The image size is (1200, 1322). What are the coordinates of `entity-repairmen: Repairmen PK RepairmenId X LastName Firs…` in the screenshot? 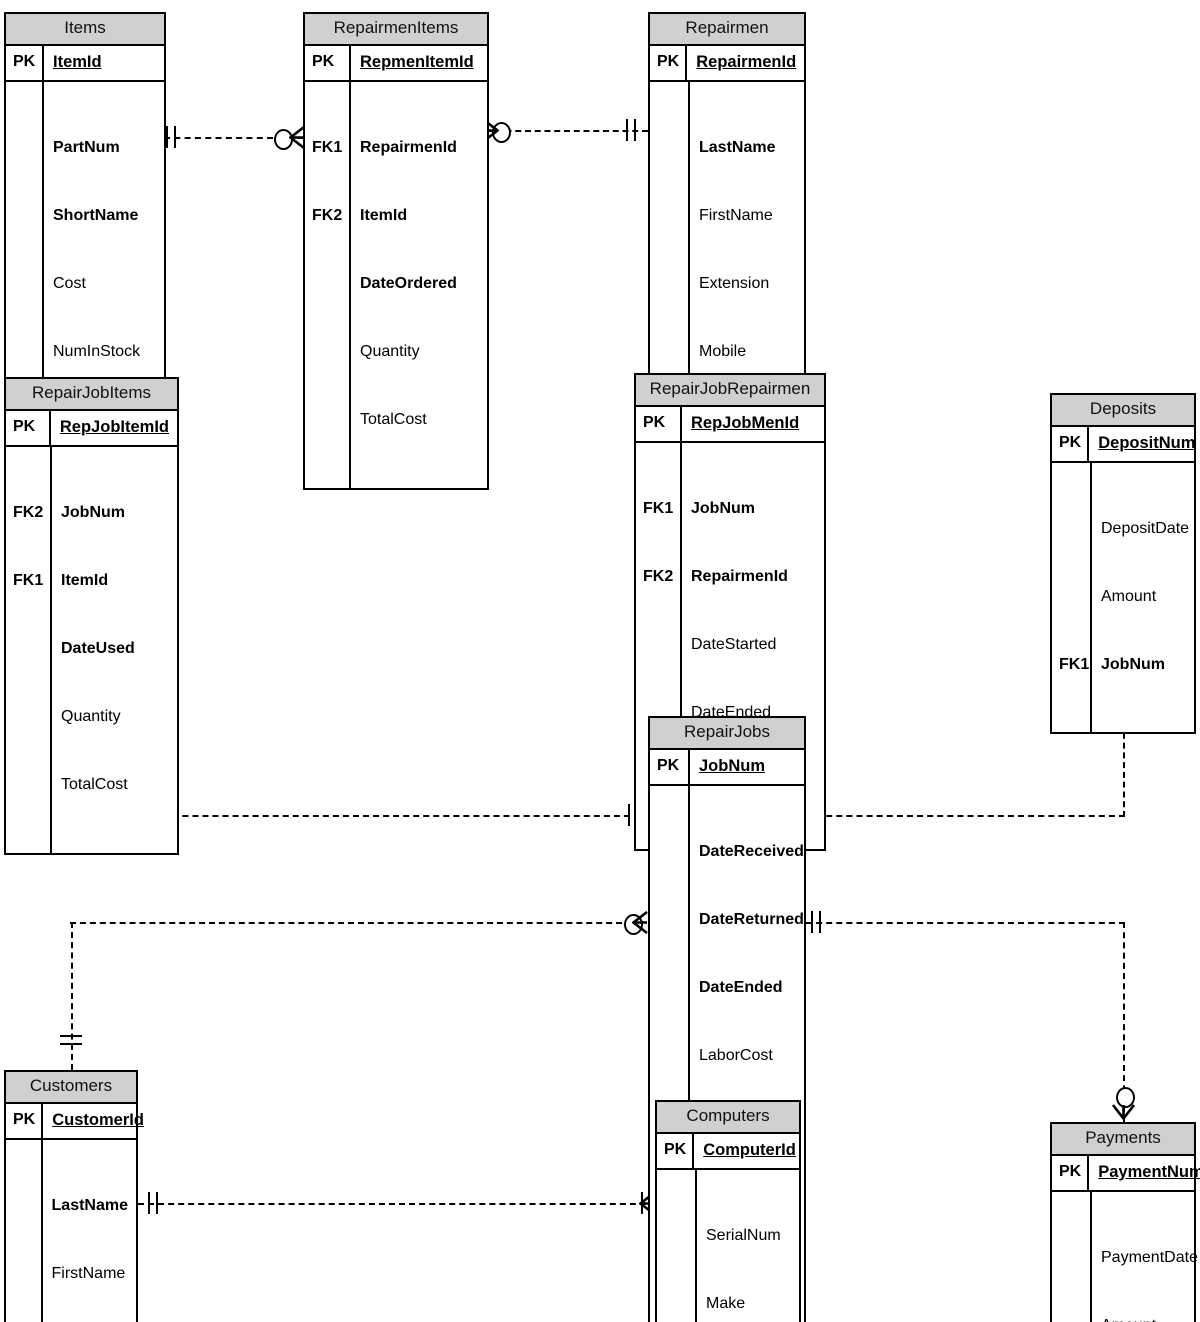 It's located at (727, 217).